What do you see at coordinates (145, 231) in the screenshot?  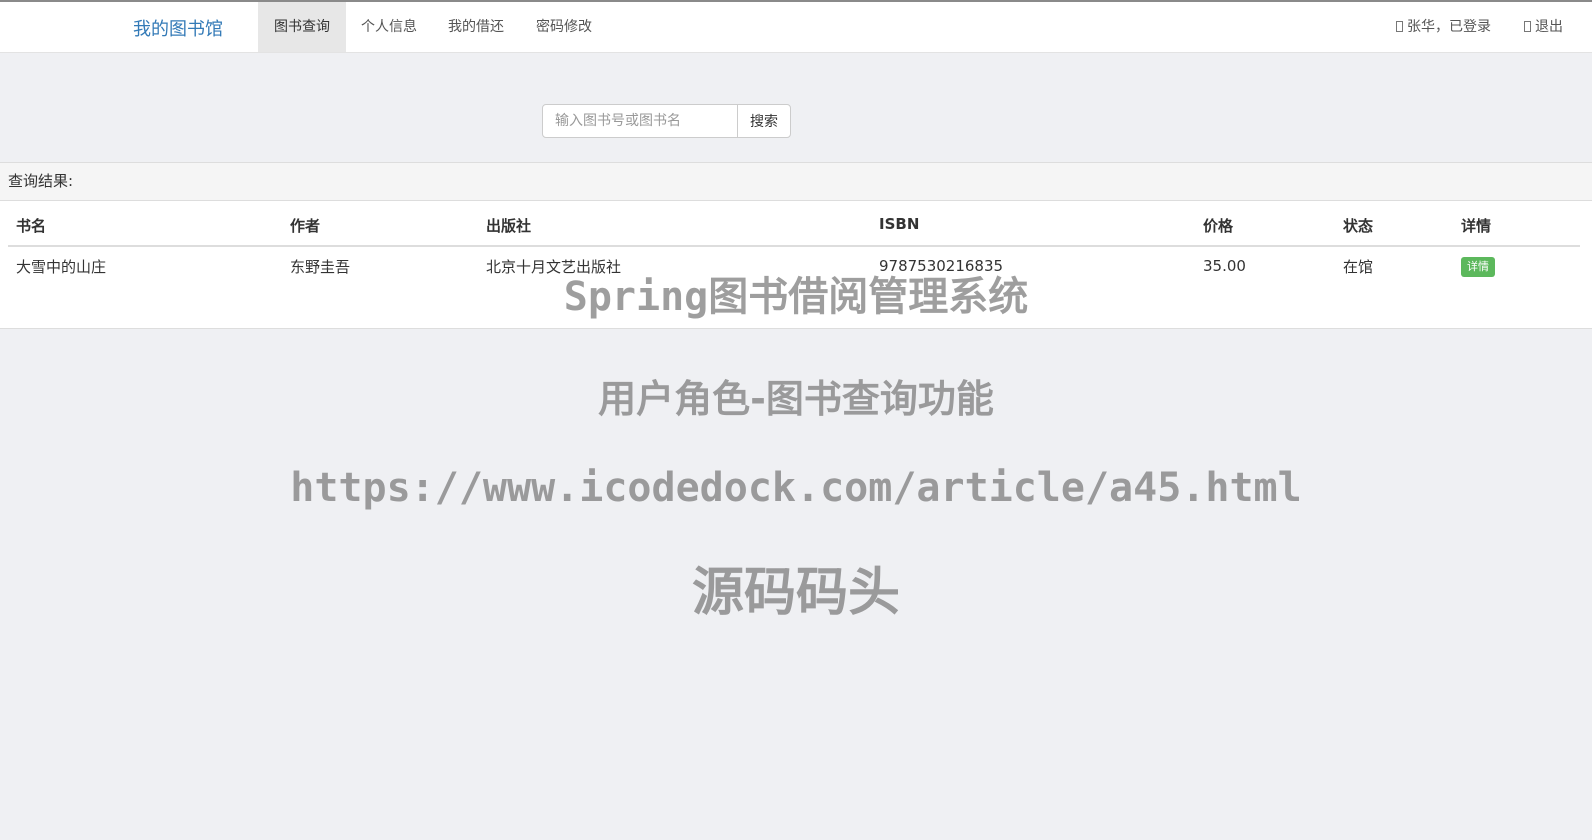 I see `column-header-title: 书名` at bounding box center [145, 231].